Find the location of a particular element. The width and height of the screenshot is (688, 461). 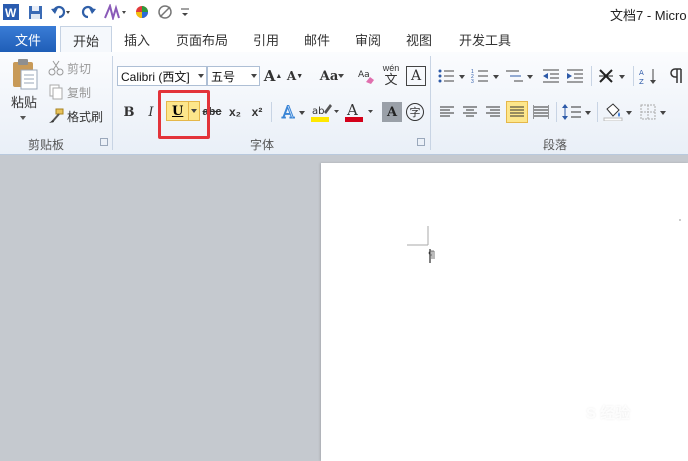

title-bar: W 文档7 - Micro is located at coordinates (344, 12).